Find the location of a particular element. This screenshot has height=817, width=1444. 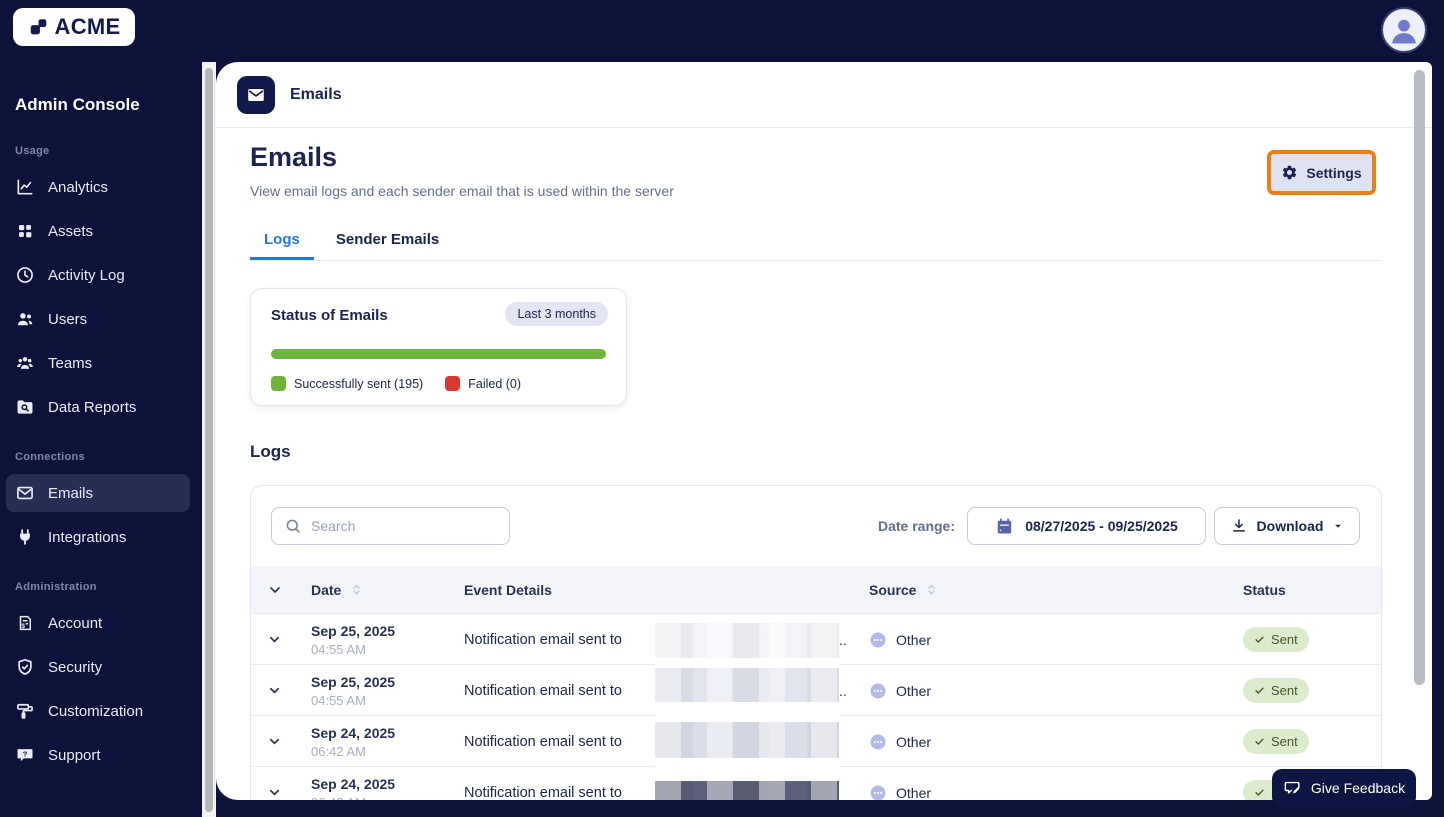

download-label: Download is located at coordinates (1290, 526).